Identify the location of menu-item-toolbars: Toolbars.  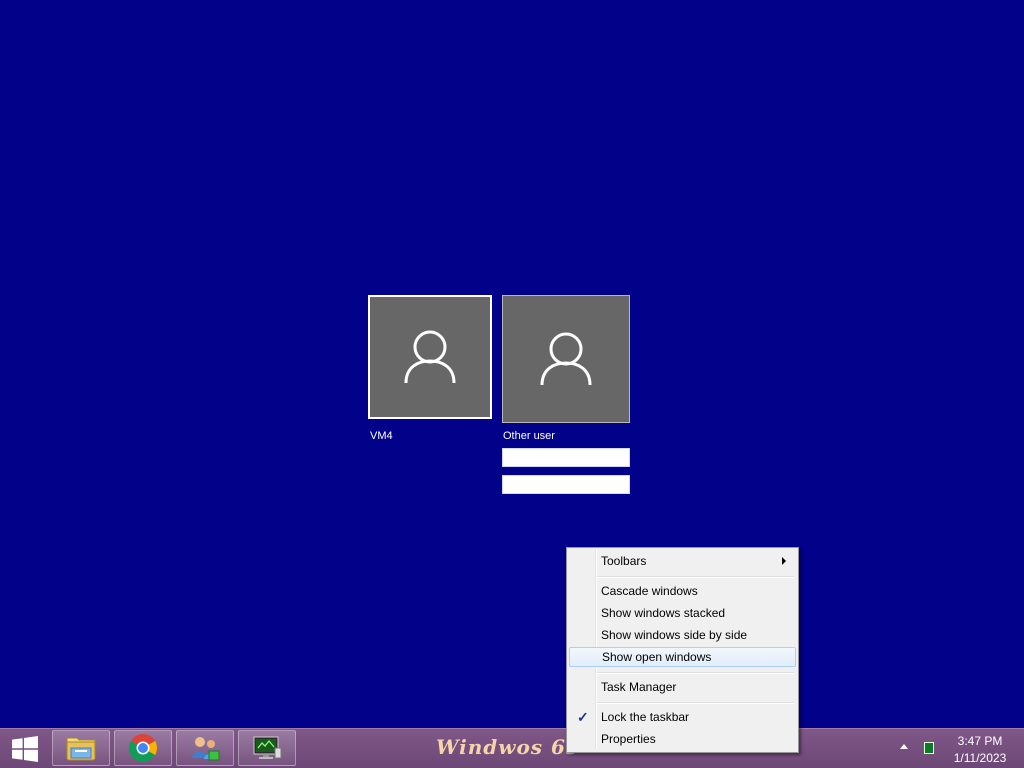
(682, 561).